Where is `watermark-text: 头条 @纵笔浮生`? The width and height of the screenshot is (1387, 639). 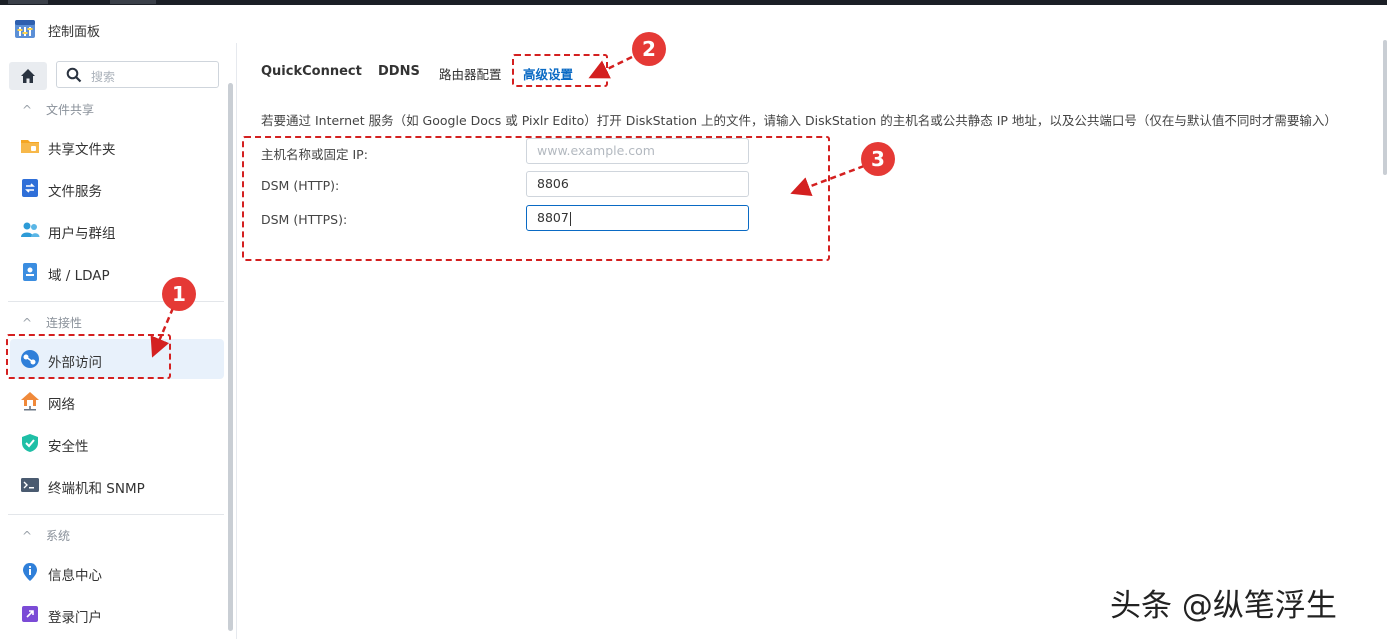 watermark-text: 头条 @纵笔浮生 is located at coordinates (1223, 606).